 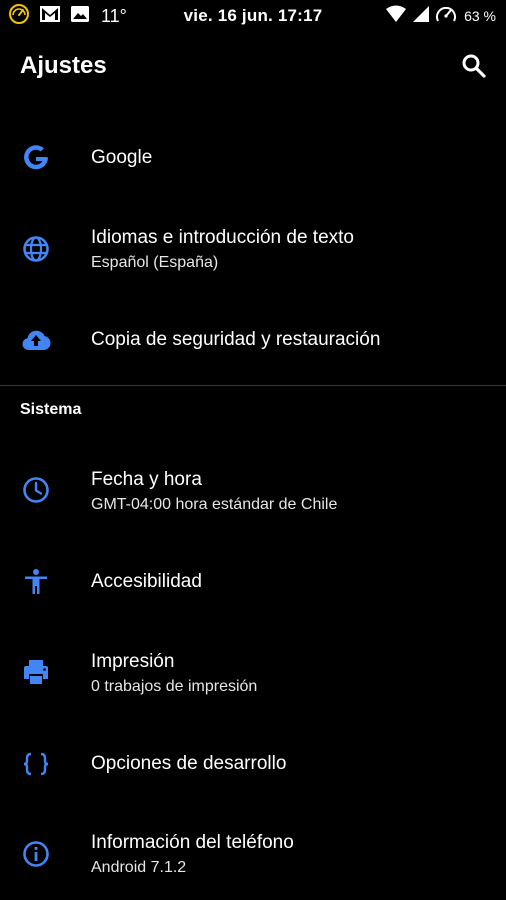 What do you see at coordinates (236, 339) in the screenshot?
I see `item-title: Copia de seguridad y restauración` at bounding box center [236, 339].